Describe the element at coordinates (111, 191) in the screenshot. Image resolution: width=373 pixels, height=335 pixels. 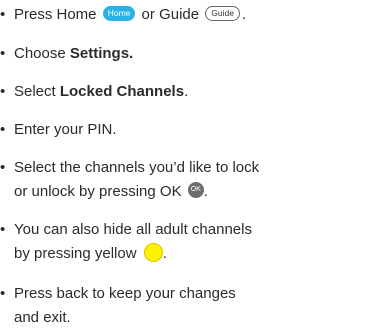
I see `continuation-line: or unlock by pressing OK OK.` at that location.